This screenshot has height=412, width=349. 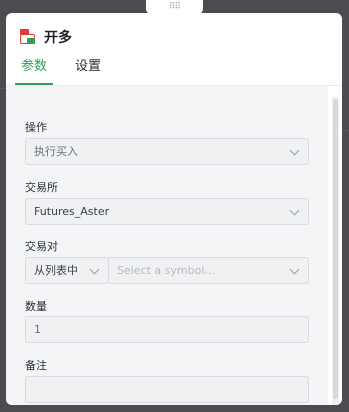 I want to click on scrollbar, so click(x=335, y=251).